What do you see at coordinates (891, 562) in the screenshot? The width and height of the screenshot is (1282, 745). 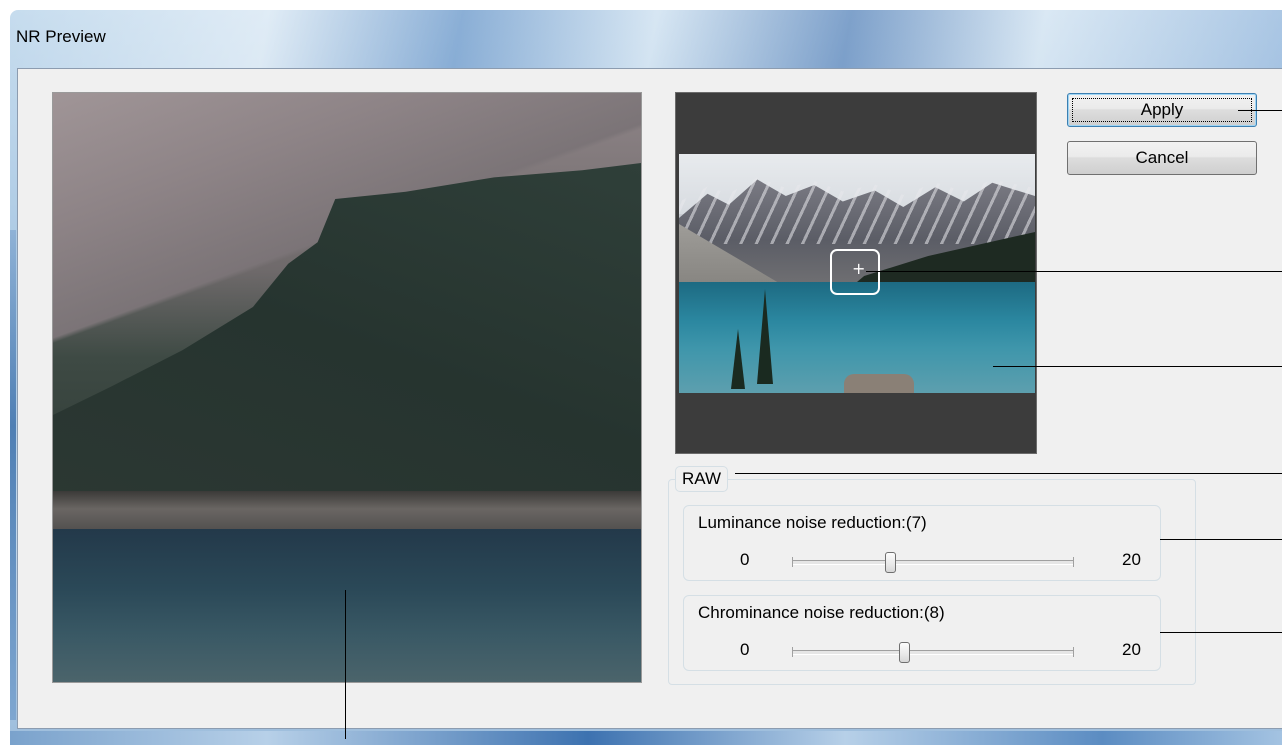 I see `luminance-slider-thumb` at bounding box center [891, 562].